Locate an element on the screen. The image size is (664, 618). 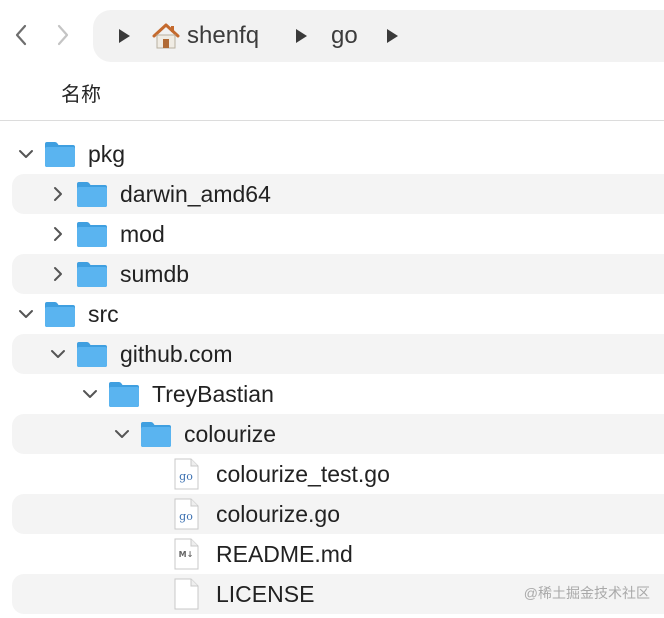
chevron-left-icon is located at coordinates (21, 35).